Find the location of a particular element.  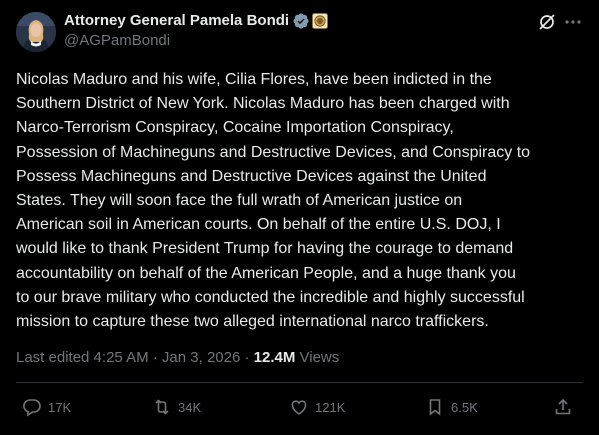

share-button is located at coordinates (563, 409).